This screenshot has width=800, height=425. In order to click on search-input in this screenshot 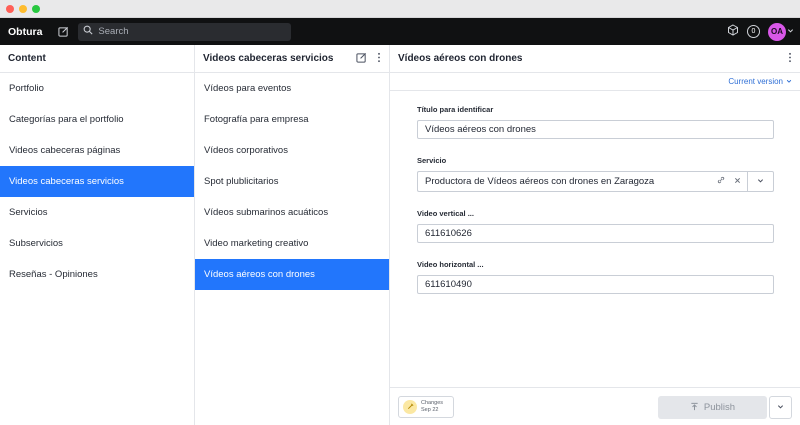, I will do `click(188, 31)`.